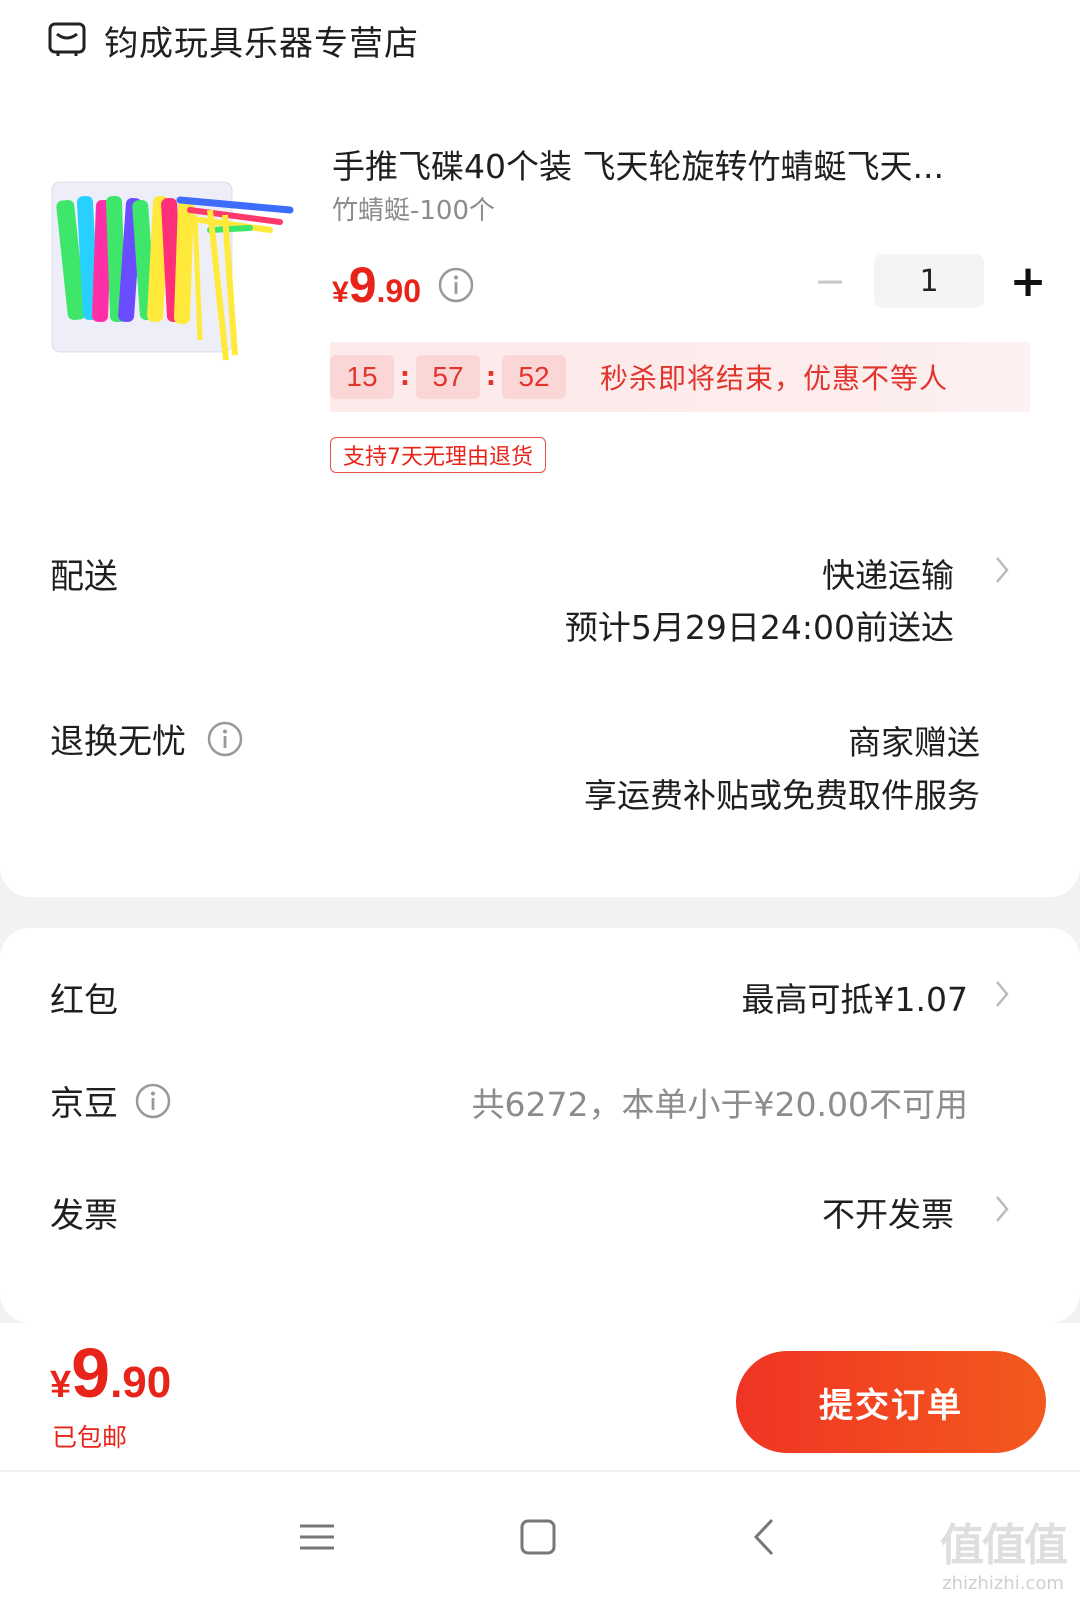 This screenshot has height=1602, width=1080. What do you see at coordinates (765, 1537) in the screenshot?
I see `back-icon` at bounding box center [765, 1537].